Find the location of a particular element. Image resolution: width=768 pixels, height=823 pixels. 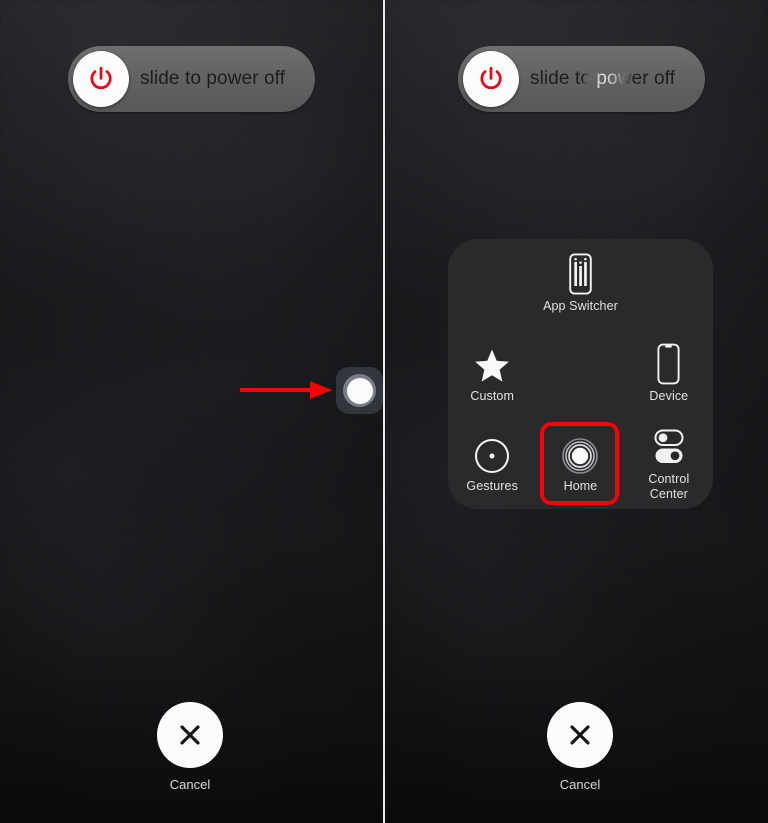

assistivetouch-item-home: Home is located at coordinates (580, 464).